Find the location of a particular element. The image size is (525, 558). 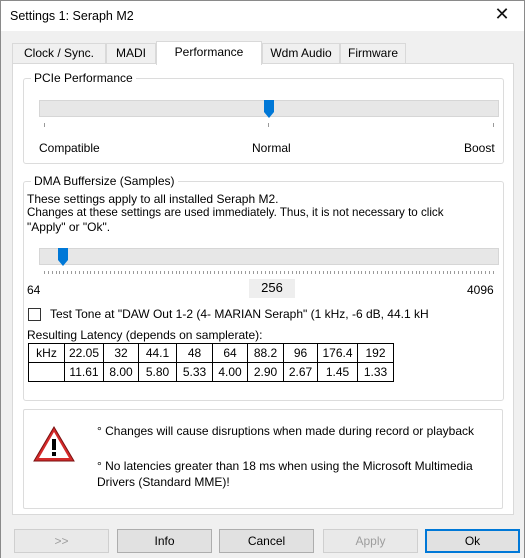

dma-slider-track is located at coordinates (269, 257).